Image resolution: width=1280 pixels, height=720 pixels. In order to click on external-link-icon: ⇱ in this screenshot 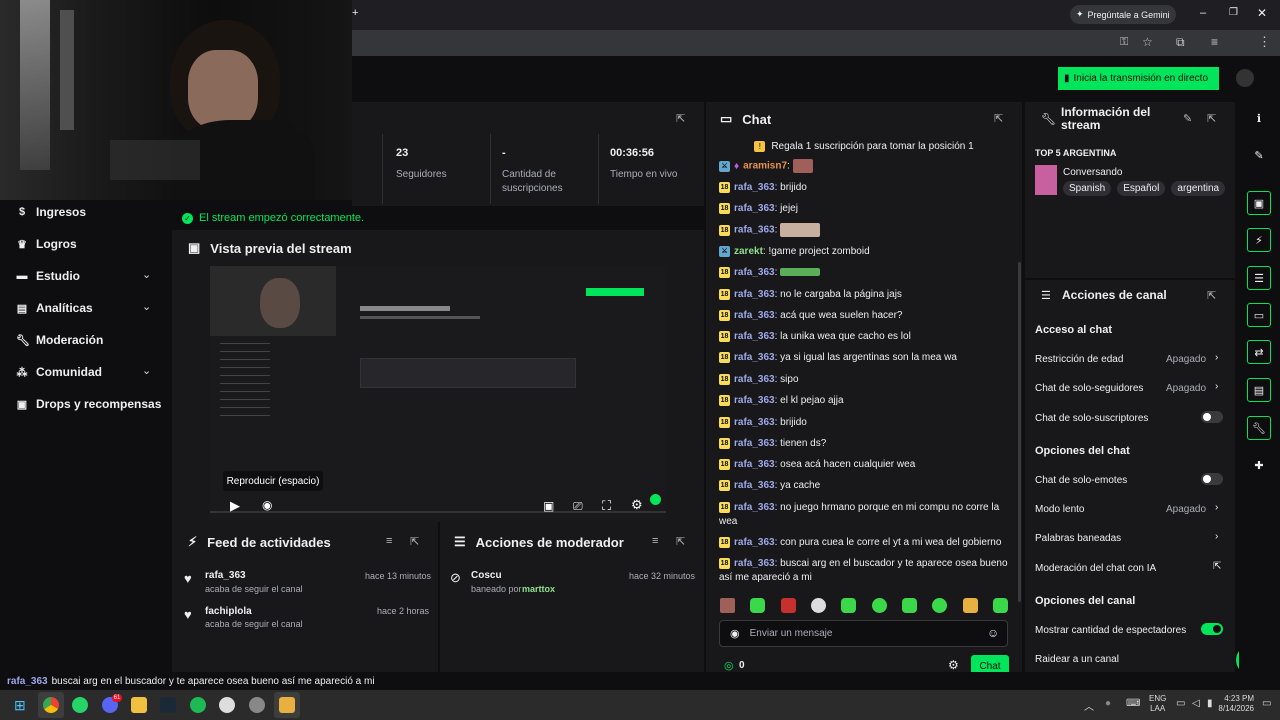, I will do `click(1217, 566)`.